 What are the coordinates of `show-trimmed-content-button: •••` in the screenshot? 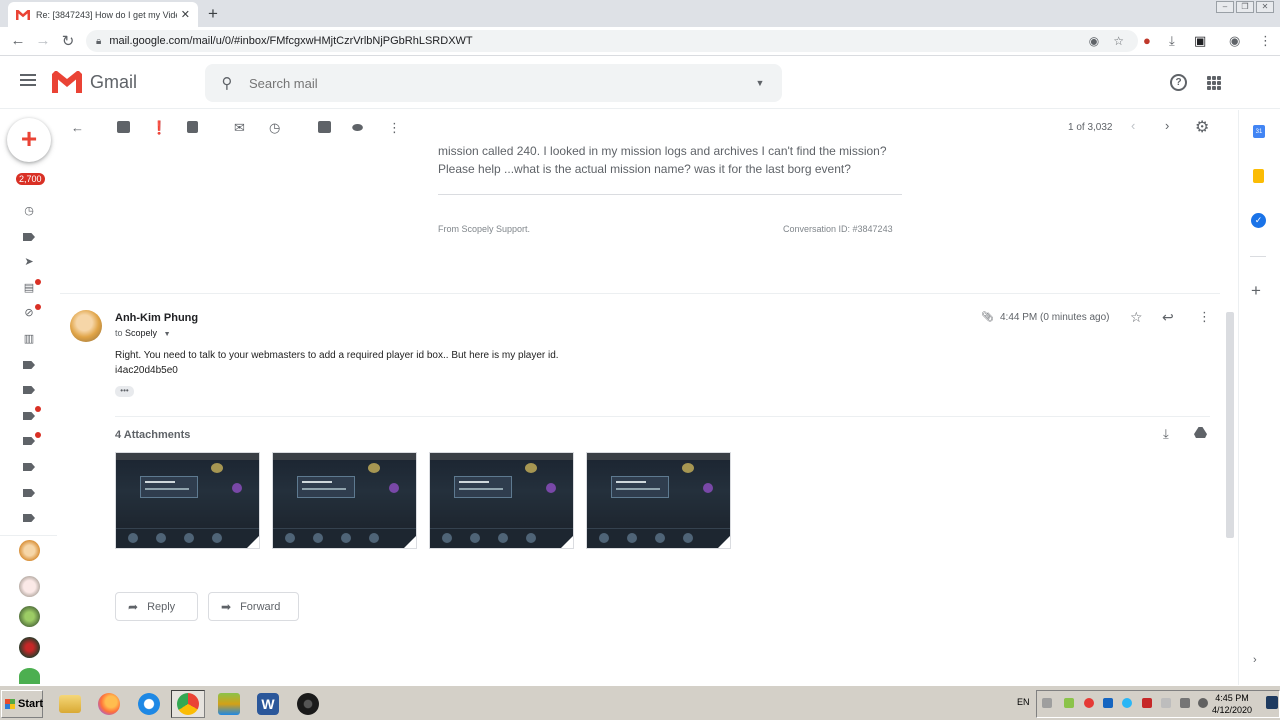 It's located at (124, 391).